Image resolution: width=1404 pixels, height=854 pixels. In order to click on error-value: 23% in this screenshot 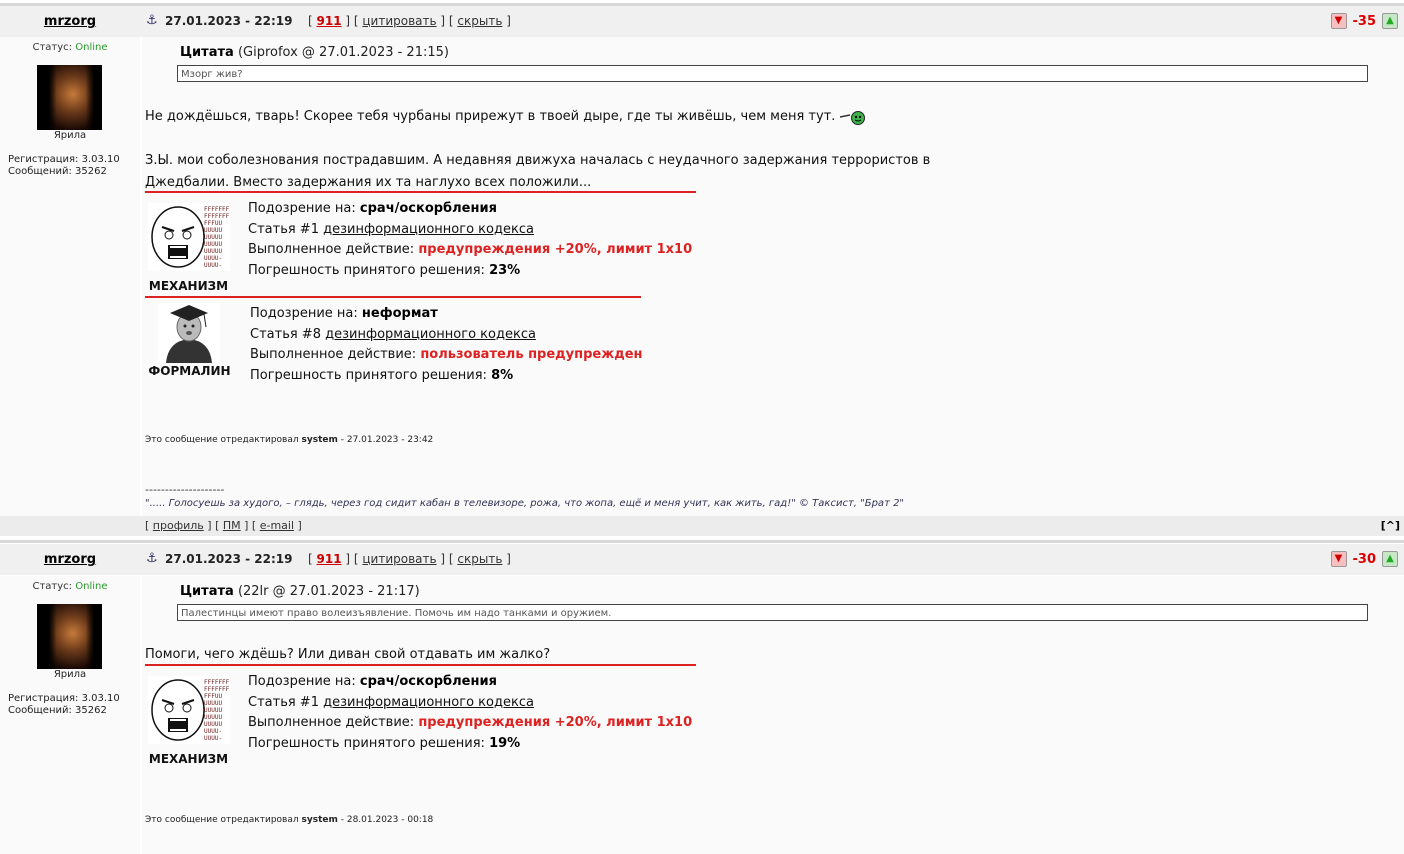, I will do `click(505, 271)`.